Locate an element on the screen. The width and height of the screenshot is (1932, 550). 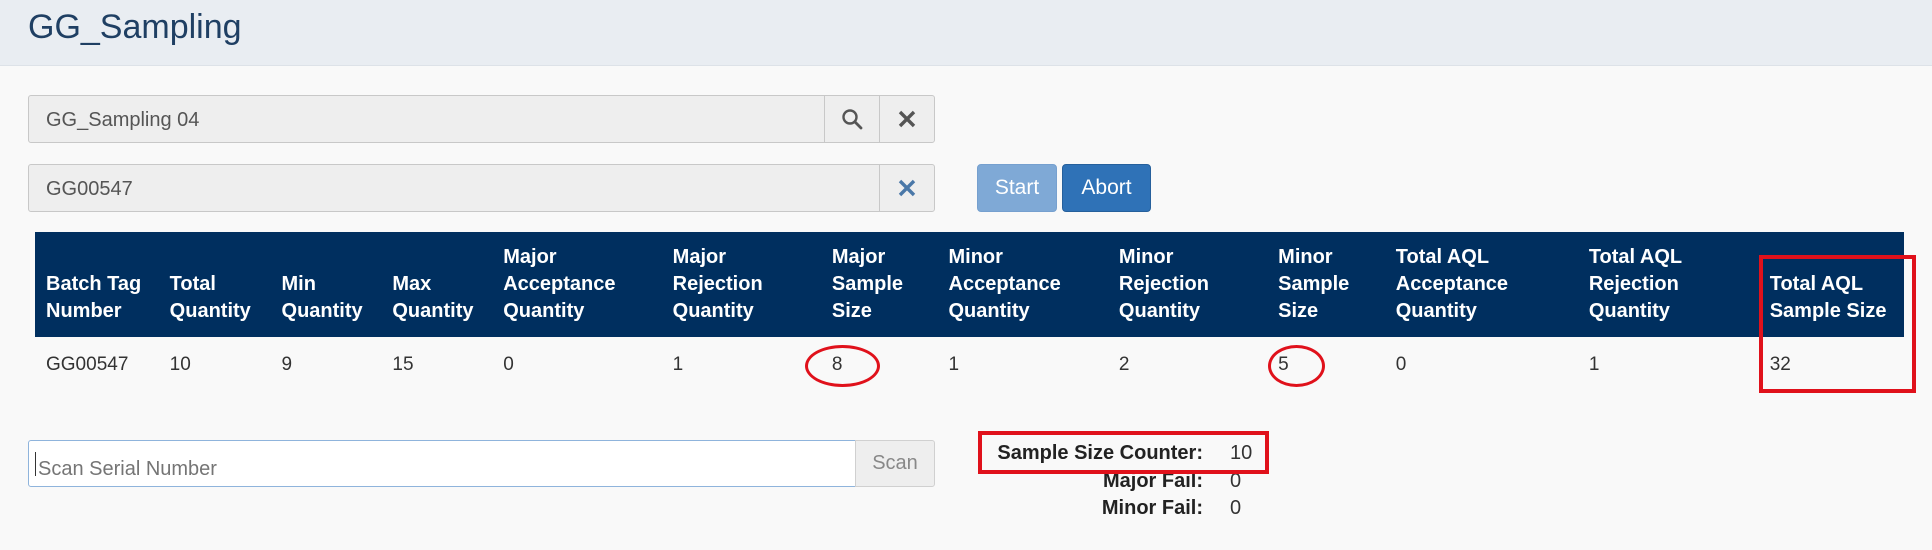
column-header-line: Min is located at coordinates (298, 284).